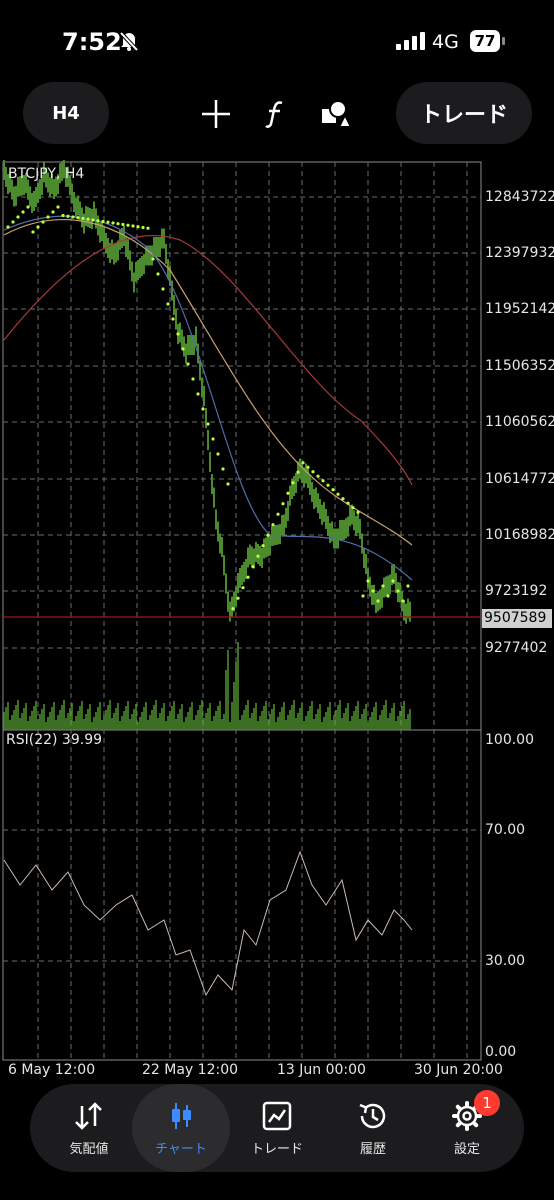 This screenshot has height=1200, width=554. Describe the element at coordinates (464, 113) in the screenshot. I see `trade-button: トレード` at that location.